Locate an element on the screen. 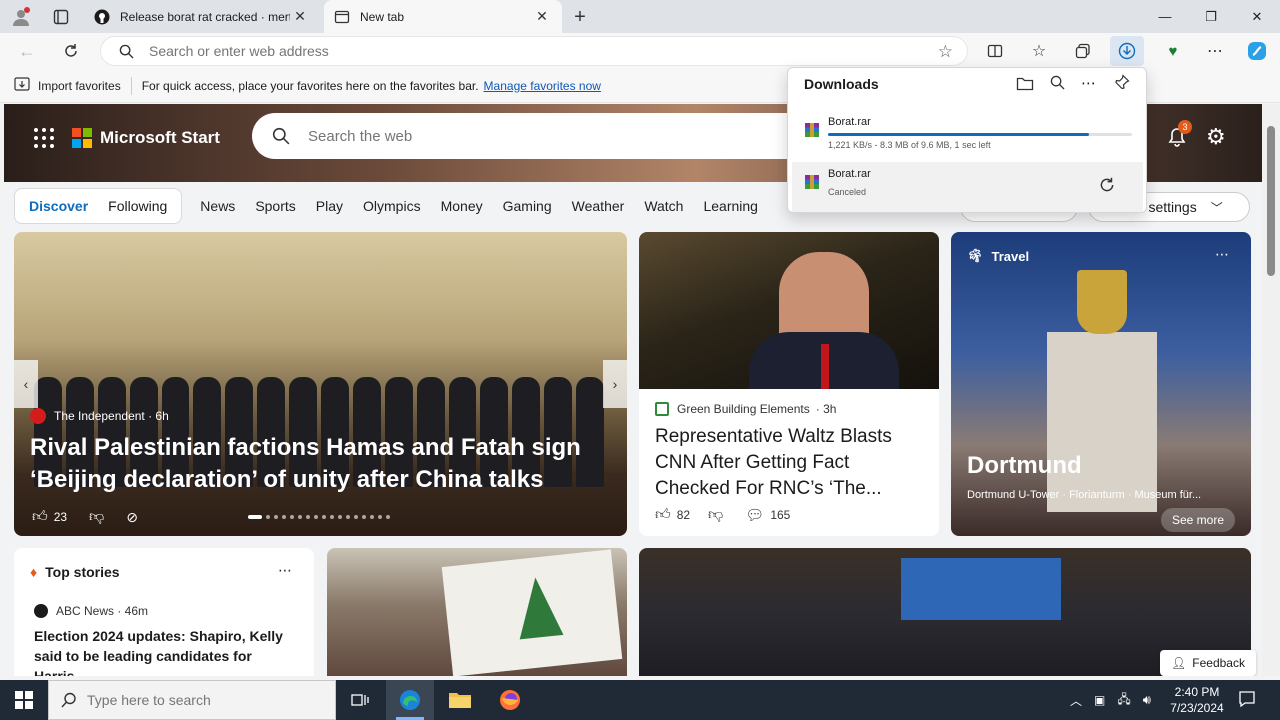 This screenshot has height=720, width=1280. travel-label: Travel is located at coordinates (1010, 256).